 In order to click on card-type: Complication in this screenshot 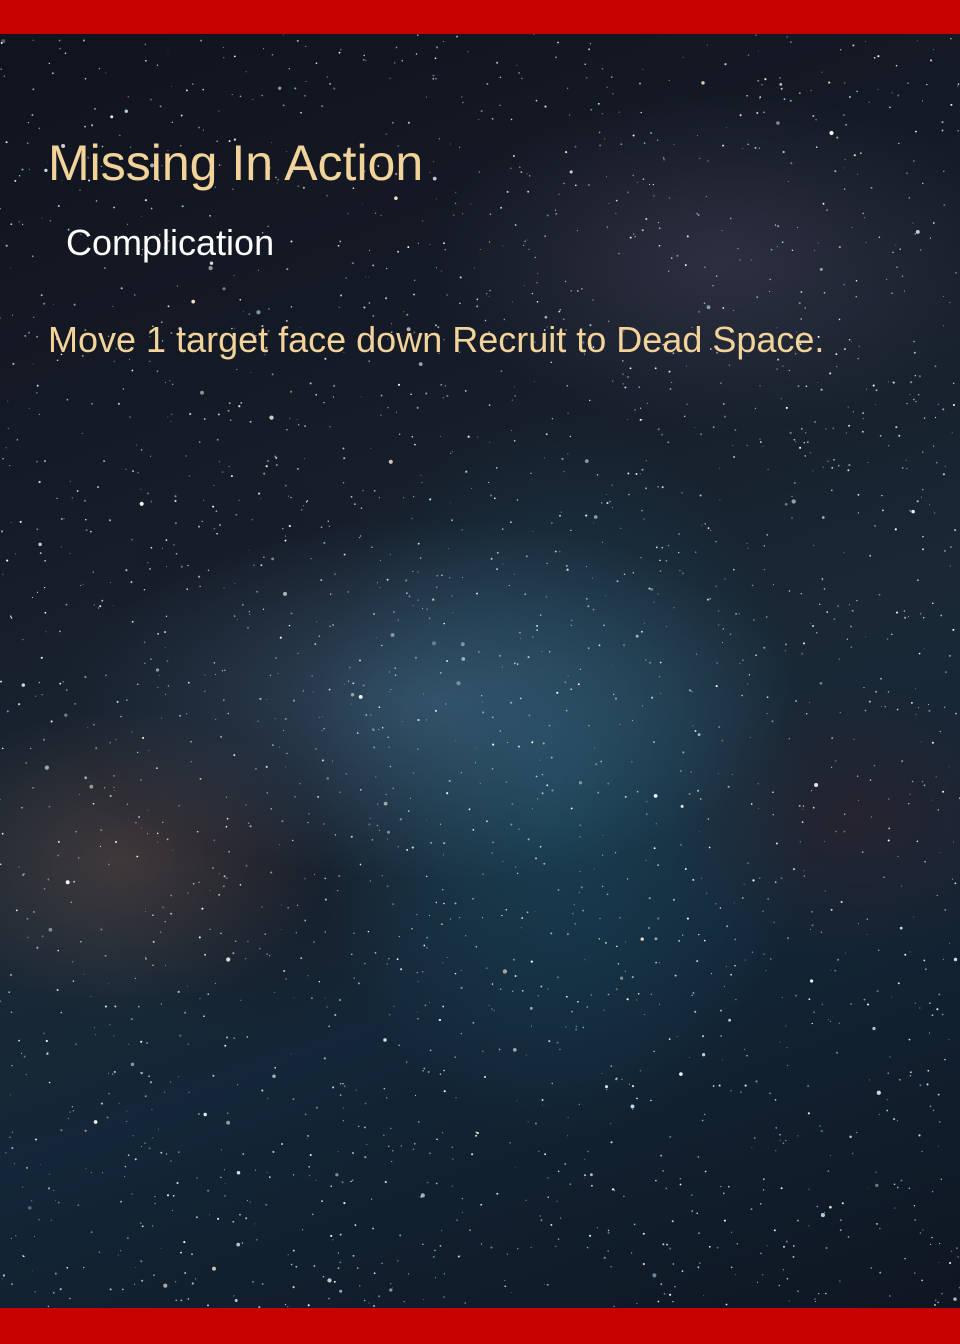, I will do `click(170, 242)`.